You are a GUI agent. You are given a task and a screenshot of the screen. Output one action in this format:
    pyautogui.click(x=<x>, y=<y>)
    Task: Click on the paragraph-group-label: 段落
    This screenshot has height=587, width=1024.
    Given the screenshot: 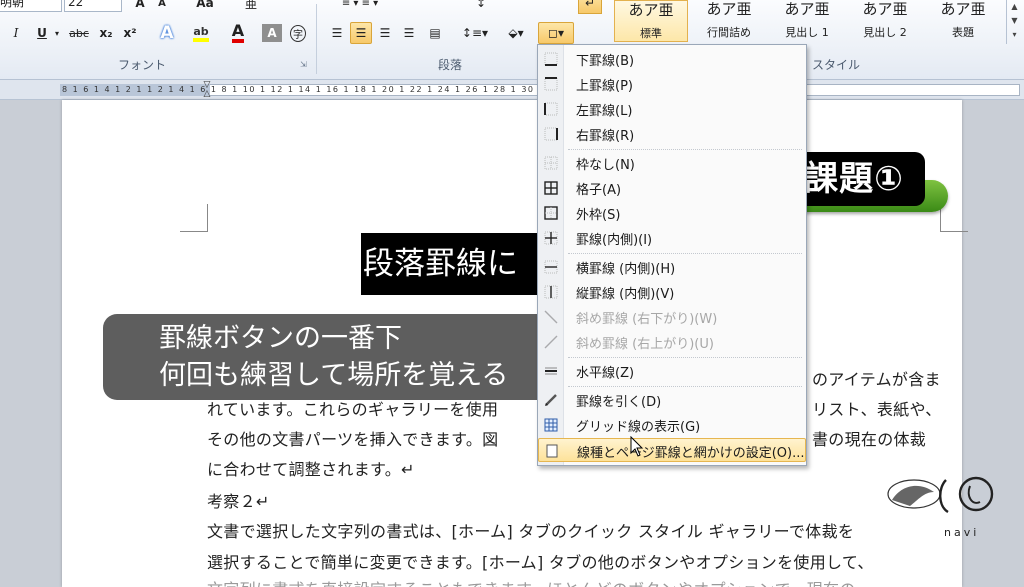 What is the action you would take?
    pyautogui.click(x=450, y=65)
    